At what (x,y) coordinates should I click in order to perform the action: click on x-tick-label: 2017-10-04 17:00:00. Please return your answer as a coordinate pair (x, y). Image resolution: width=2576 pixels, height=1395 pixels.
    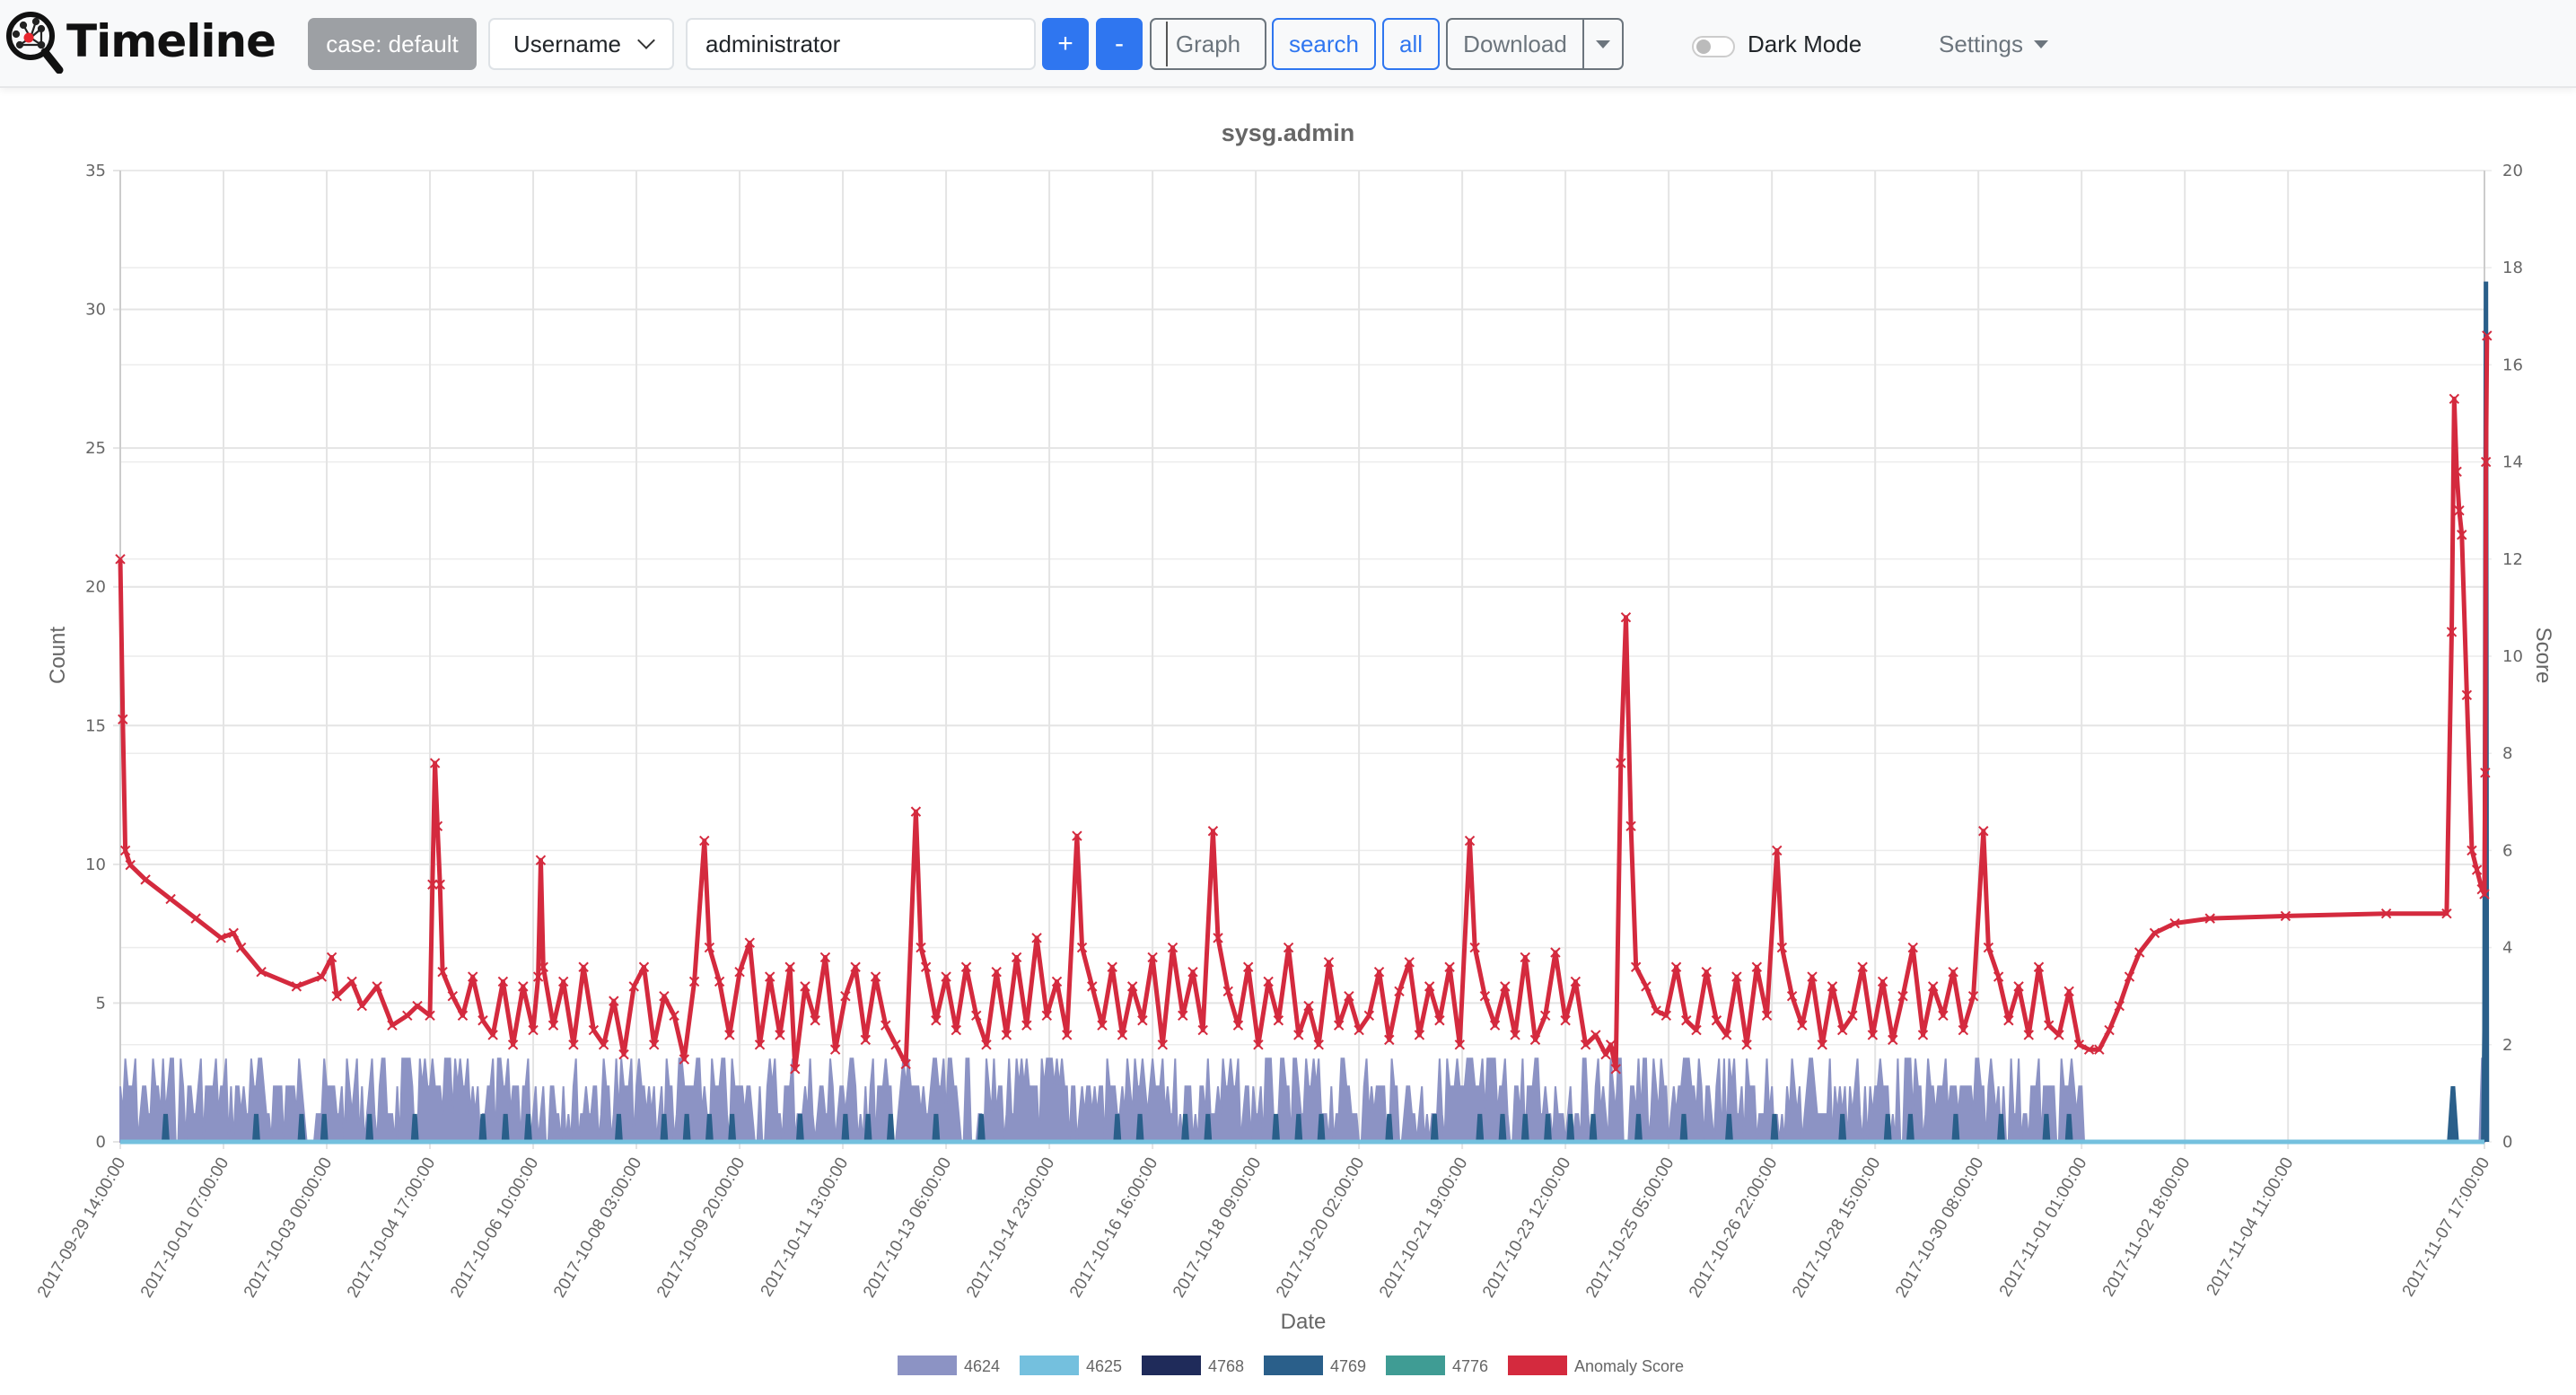
    Looking at the image, I should click on (391, 1227).